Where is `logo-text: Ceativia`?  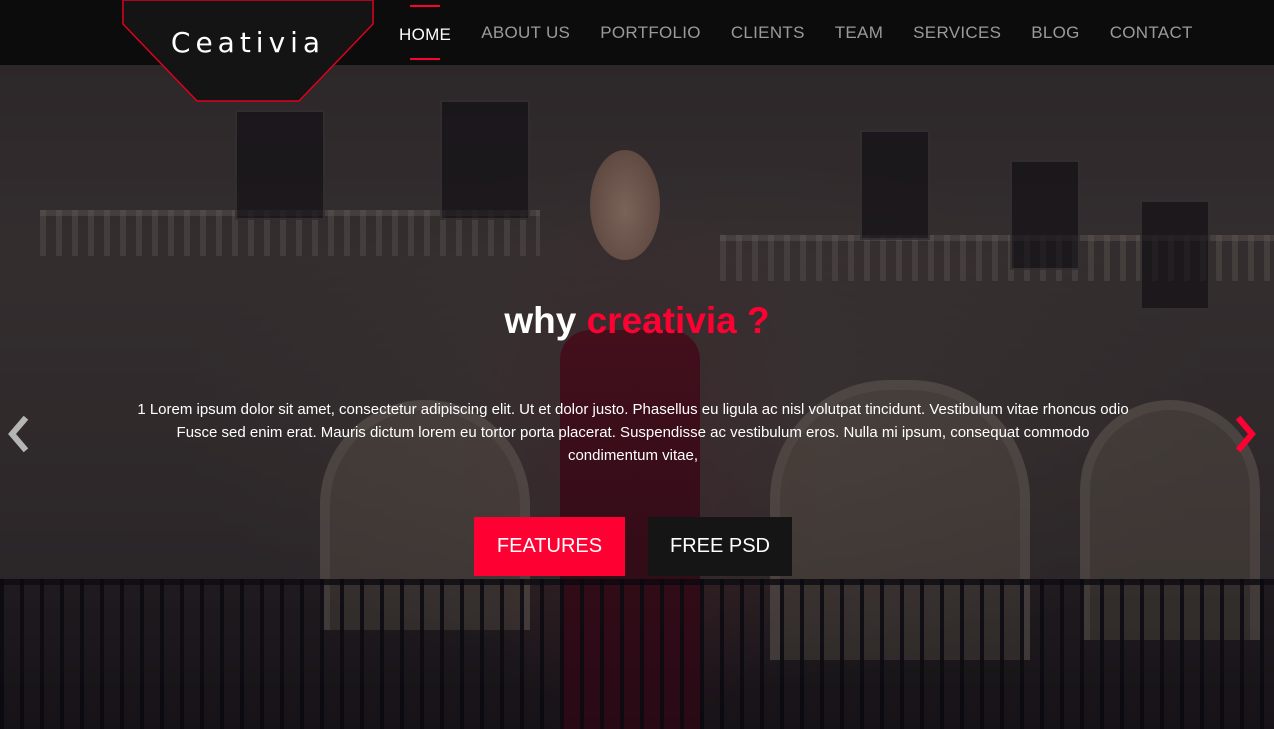
logo-text: Ceativia is located at coordinates (248, 42).